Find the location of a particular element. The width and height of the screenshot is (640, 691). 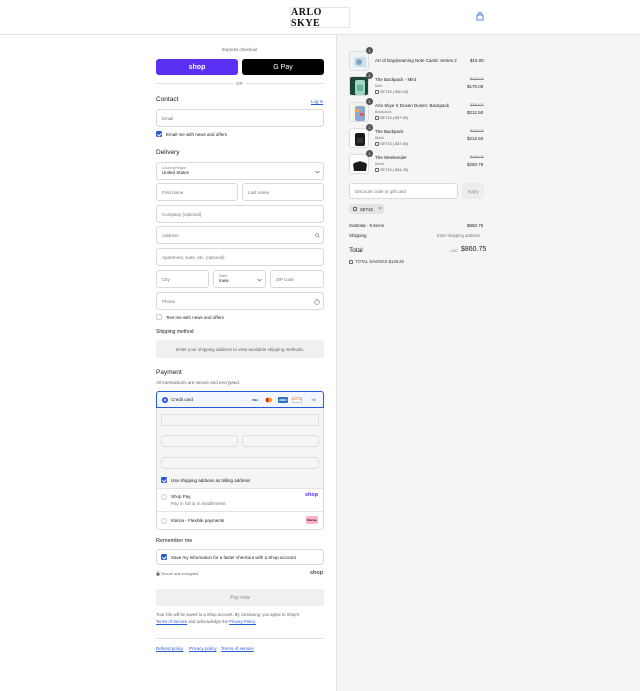

sms-checkbox is located at coordinates (159, 317).